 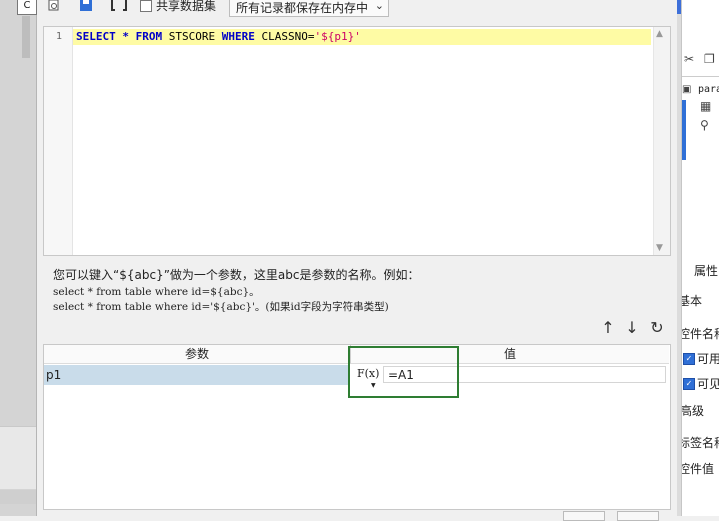 I want to click on sql-star: *, so click(x=125, y=36).